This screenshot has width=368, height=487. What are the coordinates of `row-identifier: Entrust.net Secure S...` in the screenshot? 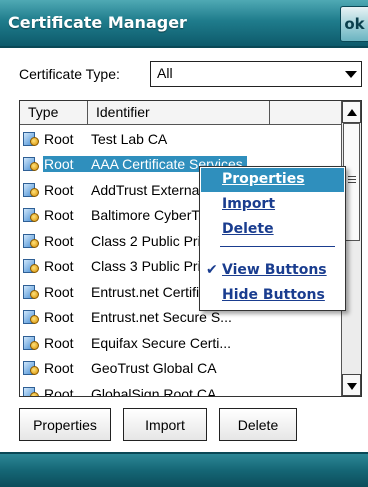 It's located at (161, 317).